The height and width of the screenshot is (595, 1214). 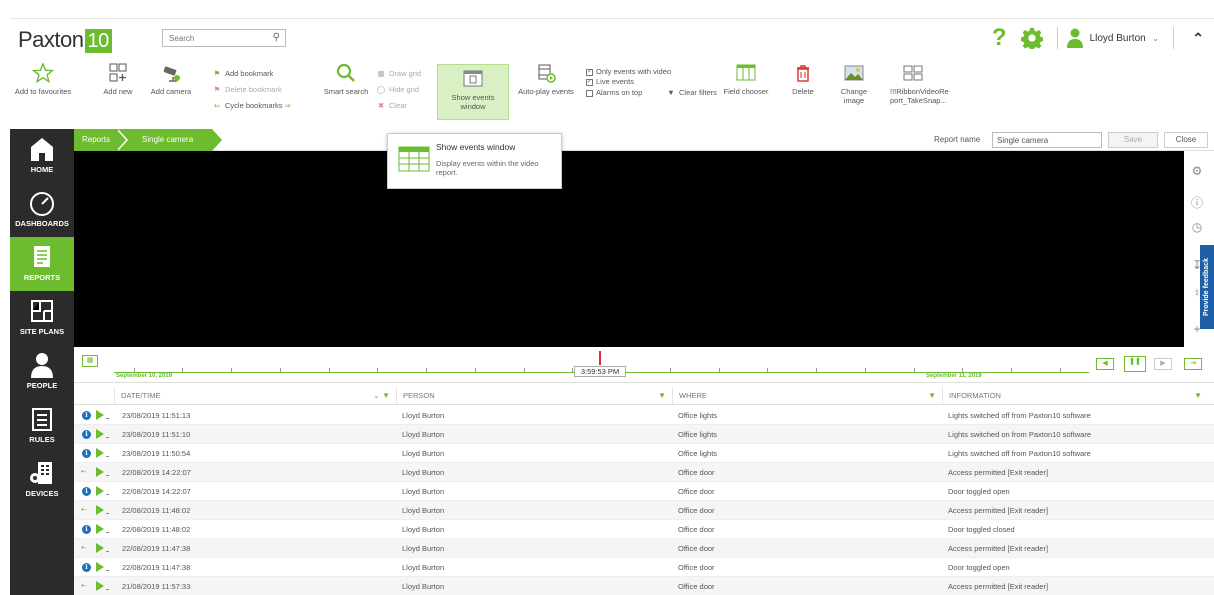 What do you see at coordinates (42, 264) in the screenshot?
I see `sidebar-item-reports: REPORTS` at bounding box center [42, 264].